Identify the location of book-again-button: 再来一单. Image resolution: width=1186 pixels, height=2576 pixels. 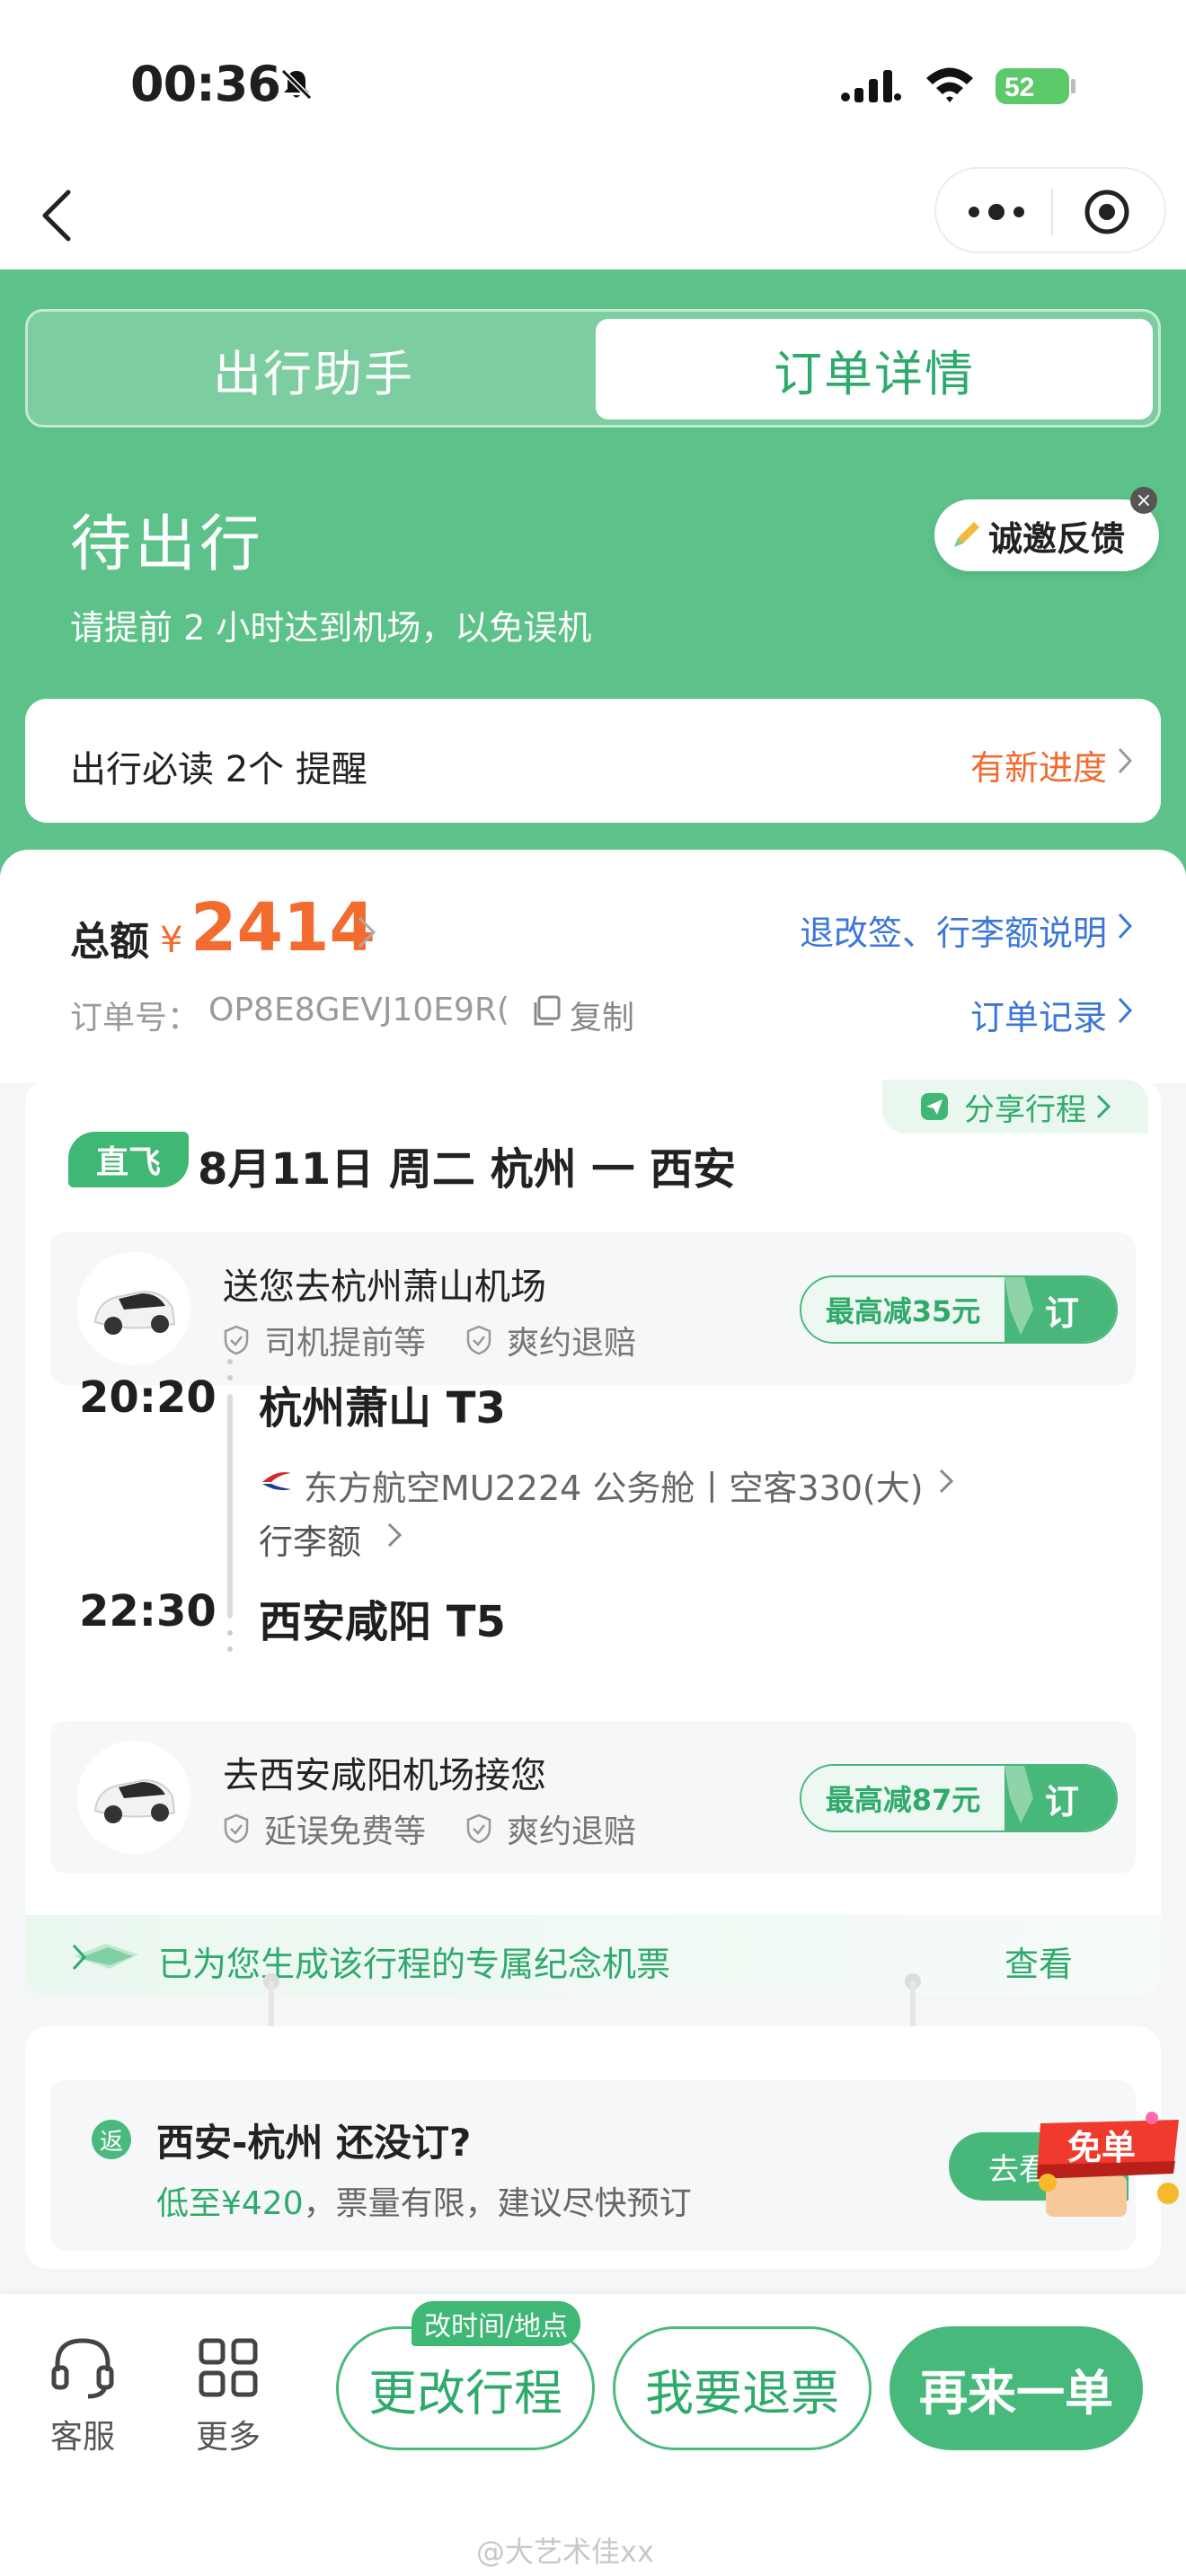
(1016, 2388).